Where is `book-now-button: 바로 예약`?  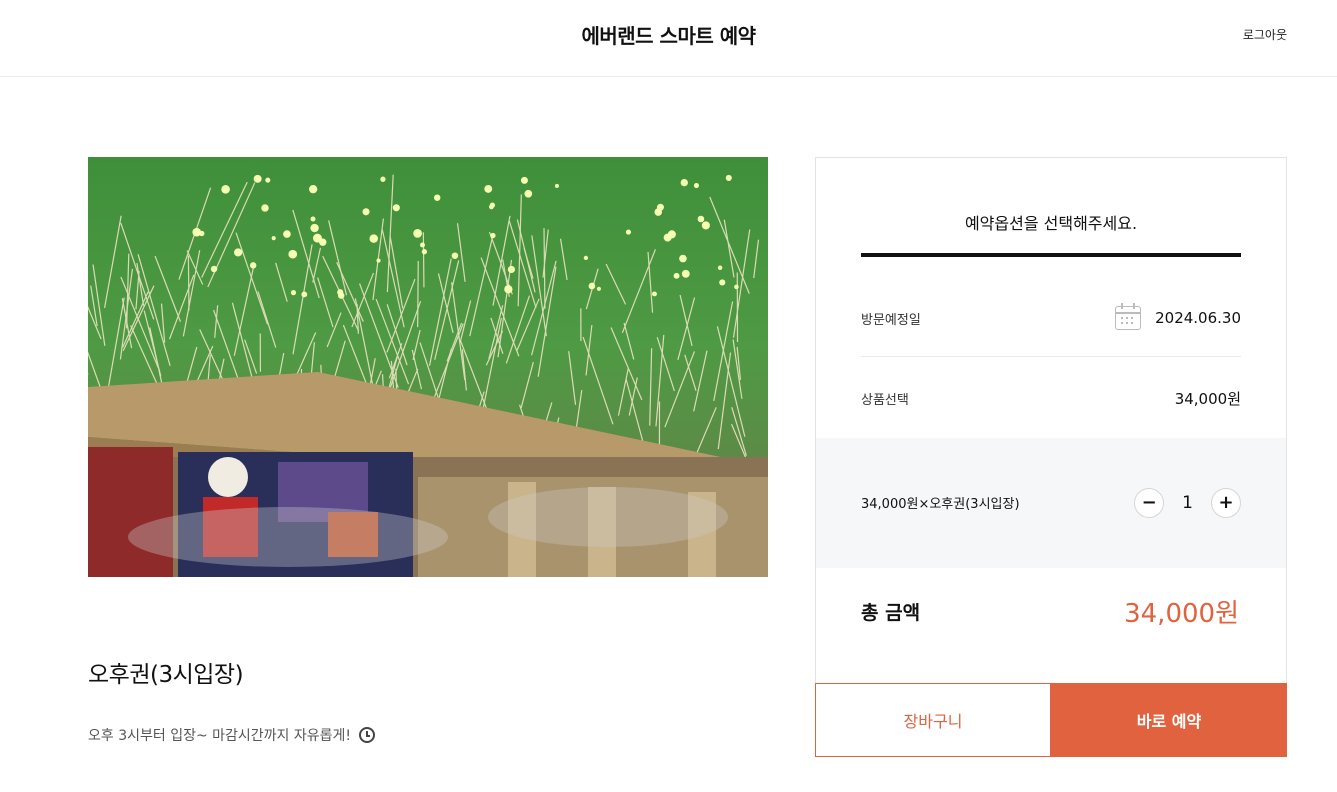 book-now-button: 바로 예약 is located at coordinates (1169, 720).